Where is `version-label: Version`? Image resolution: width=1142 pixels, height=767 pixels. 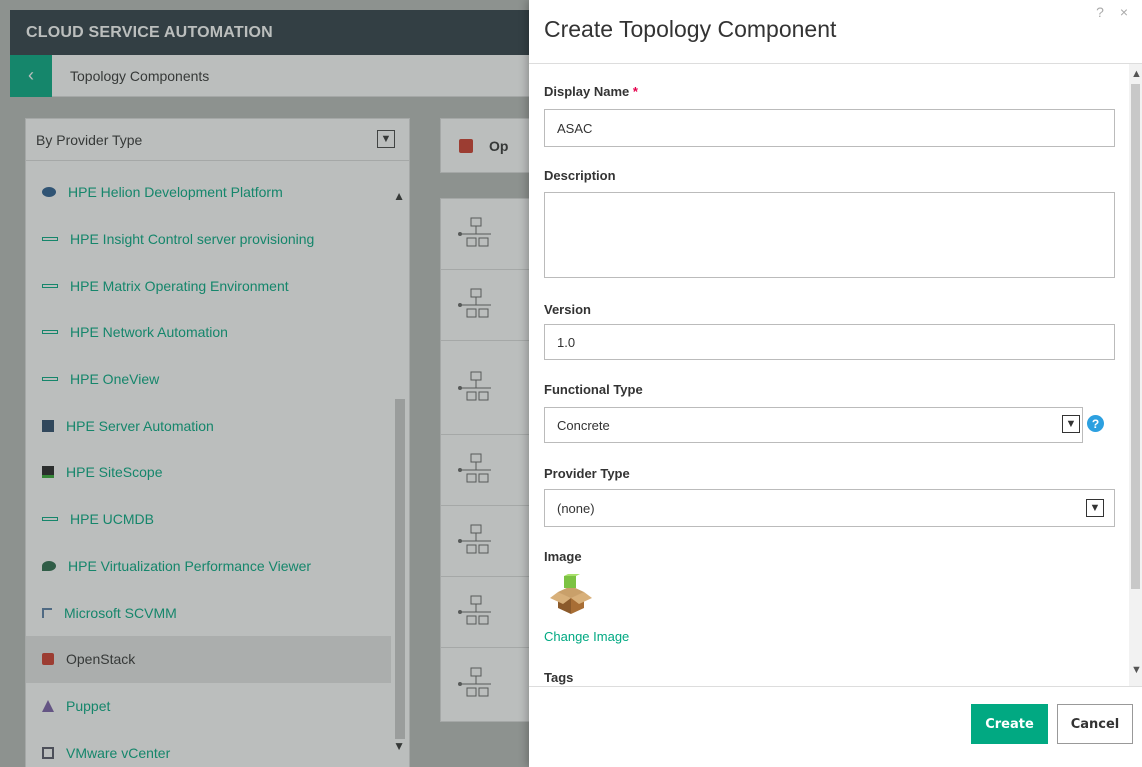
version-label: Version is located at coordinates (567, 309).